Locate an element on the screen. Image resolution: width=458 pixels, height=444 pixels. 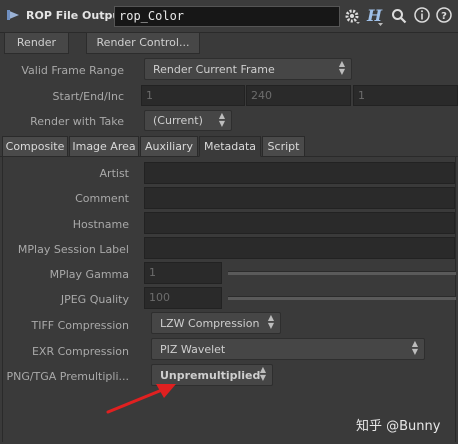
render-with-take-menu: (Current) ▲ ▼ is located at coordinates (188, 120).